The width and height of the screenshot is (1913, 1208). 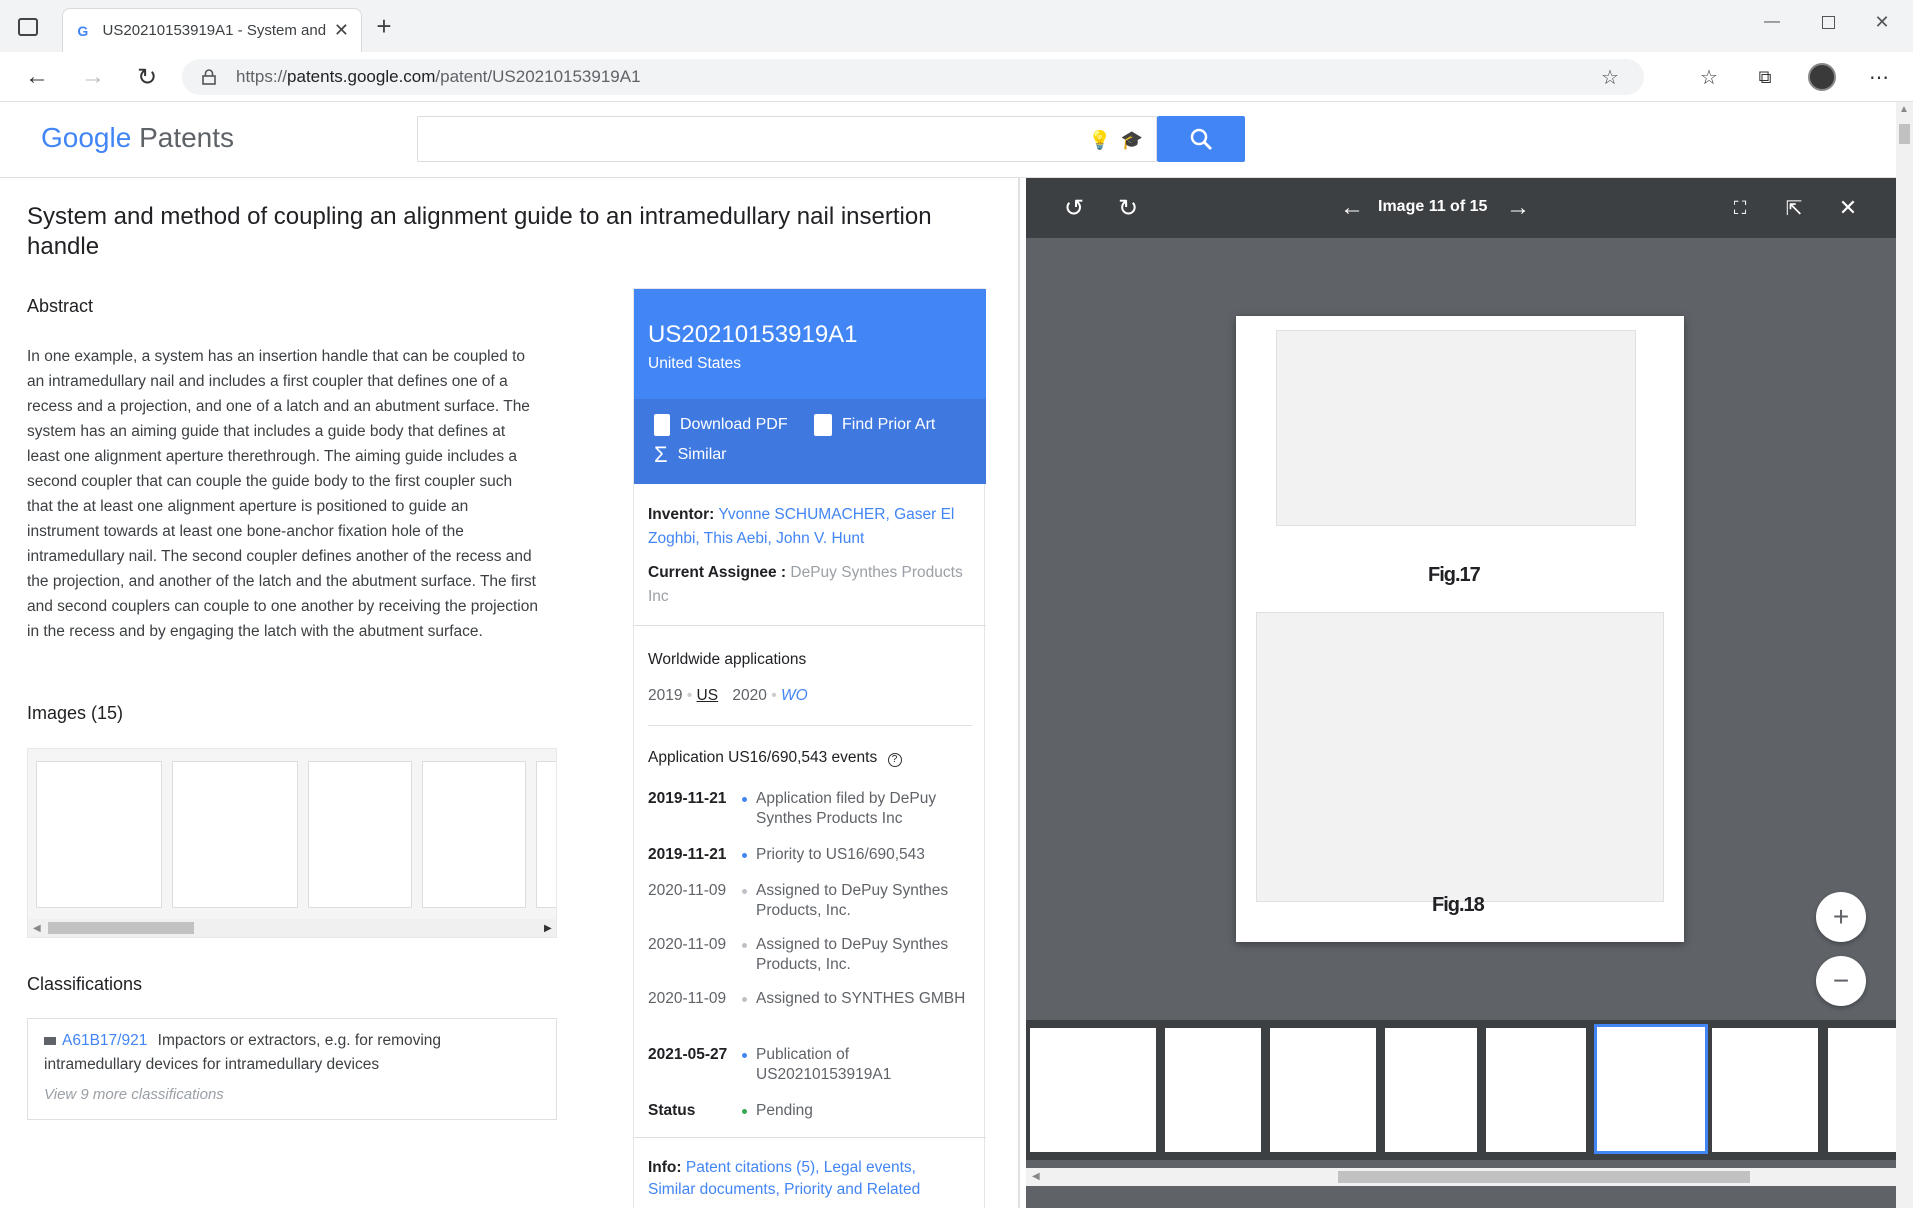 What do you see at coordinates (104, 1040) in the screenshot?
I see `classification-code-link: A61B17/921` at bounding box center [104, 1040].